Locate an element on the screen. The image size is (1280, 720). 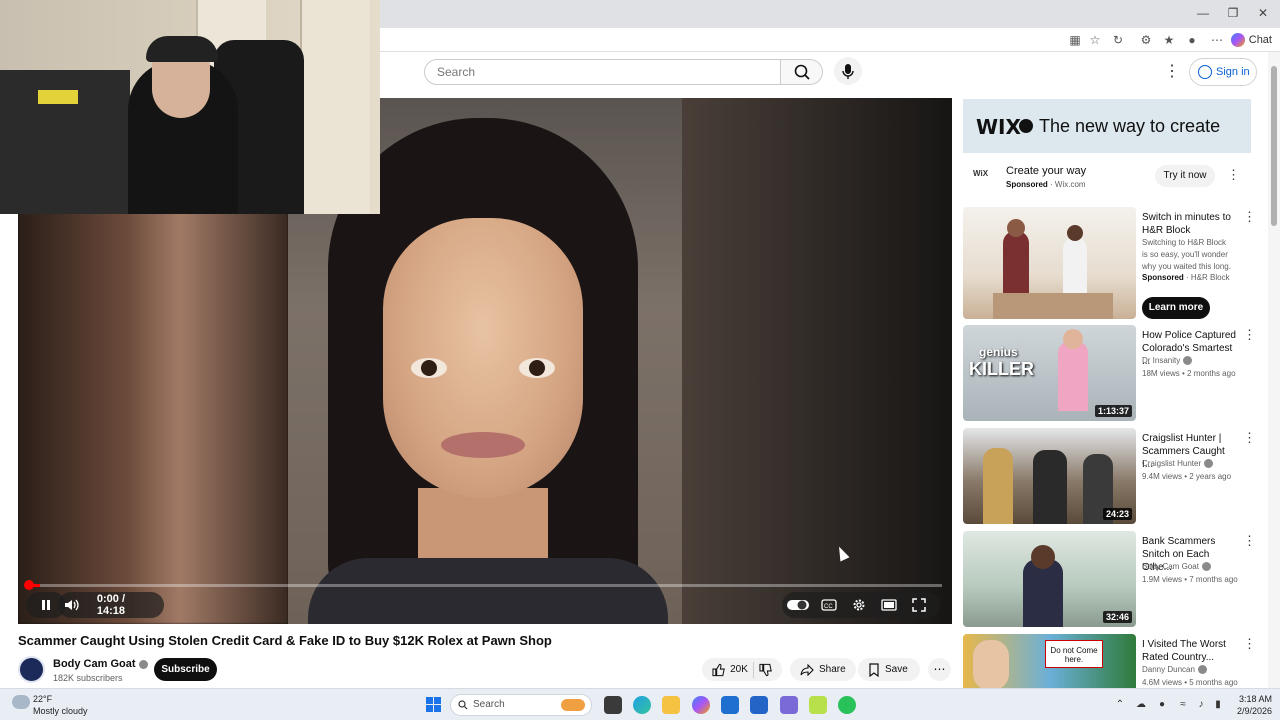
more-actions-button: ⋯ is located at coordinates (939, 669).